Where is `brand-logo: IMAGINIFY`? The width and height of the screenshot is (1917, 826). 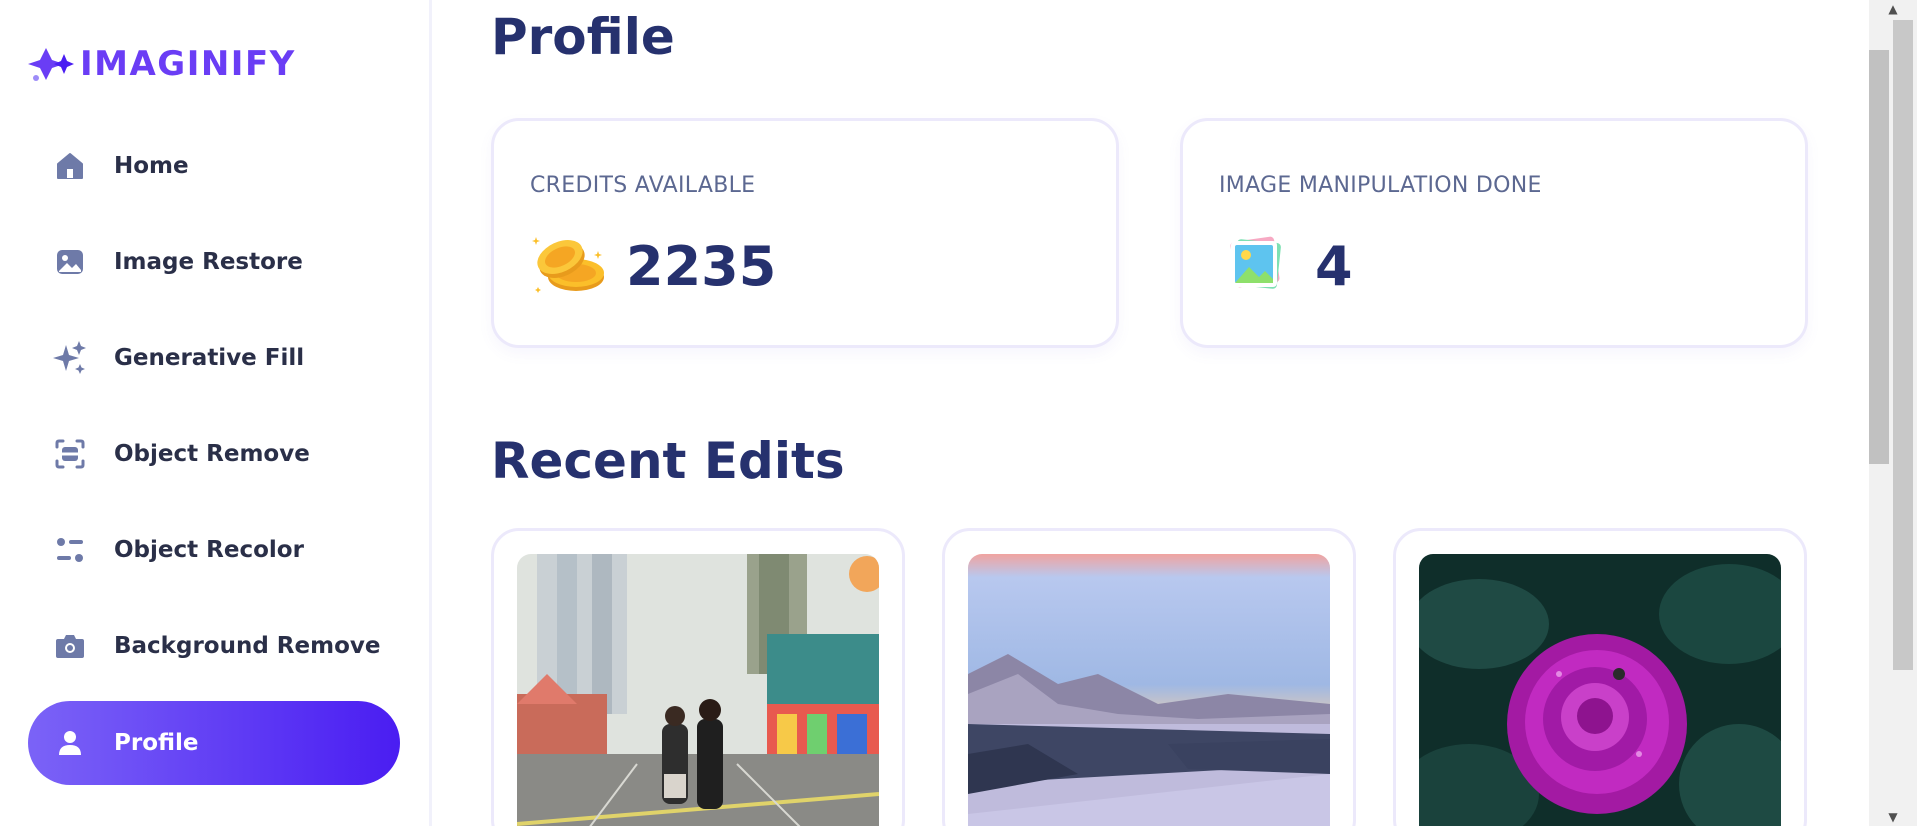
brand-logo: IMAGINIFY is located at coordinates (162, 64).